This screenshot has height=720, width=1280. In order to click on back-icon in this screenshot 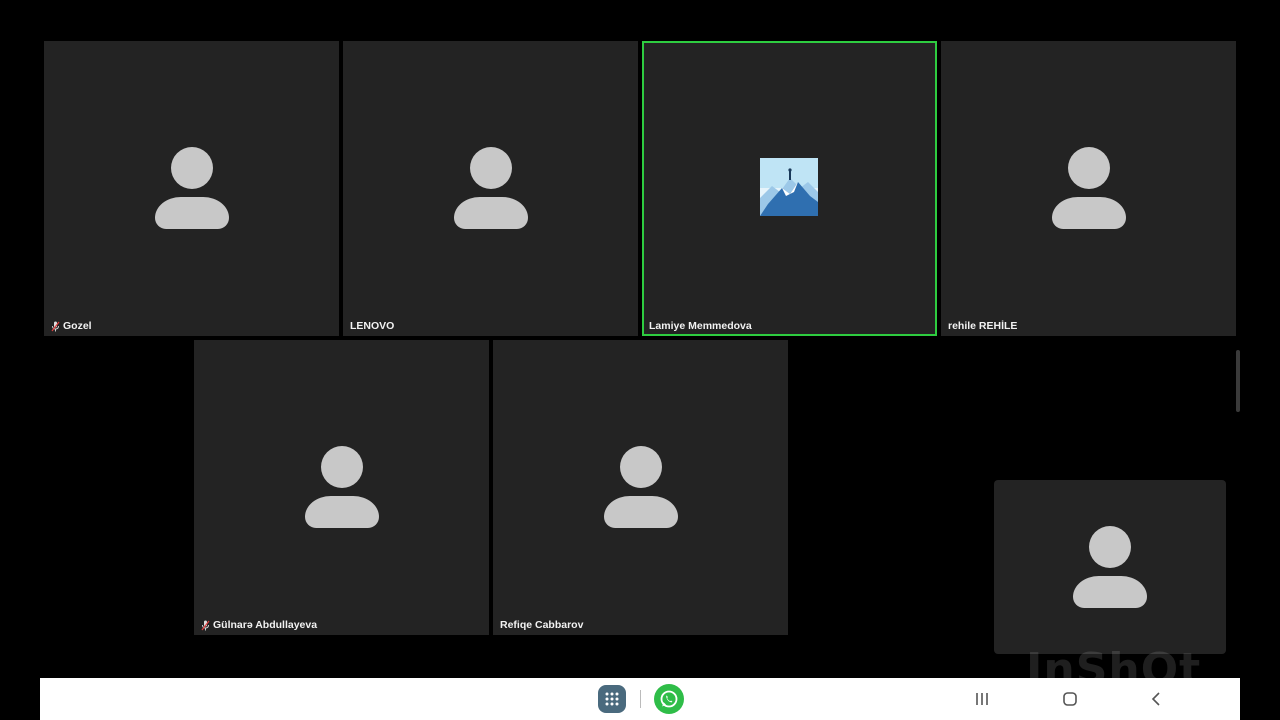, I will do `click(1156, 699)`.